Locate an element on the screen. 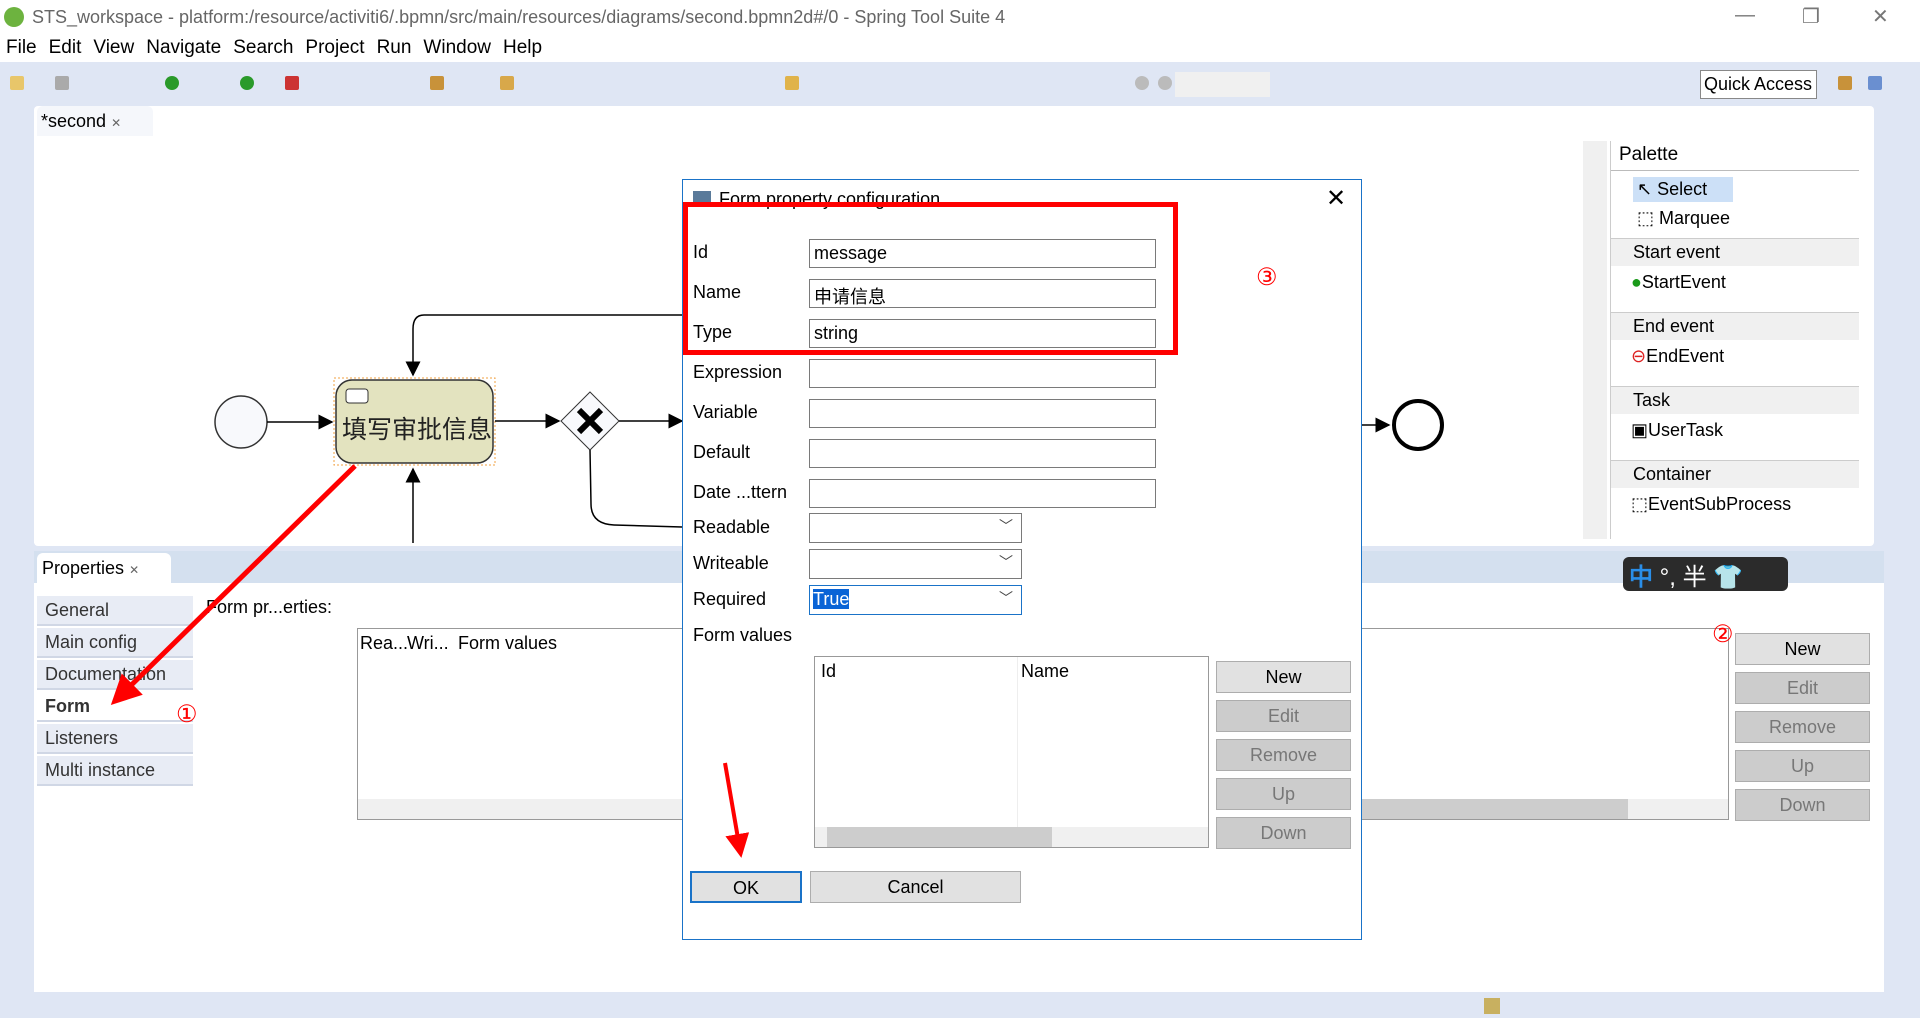  ok-button: OK is located at coordinates (746, 887).